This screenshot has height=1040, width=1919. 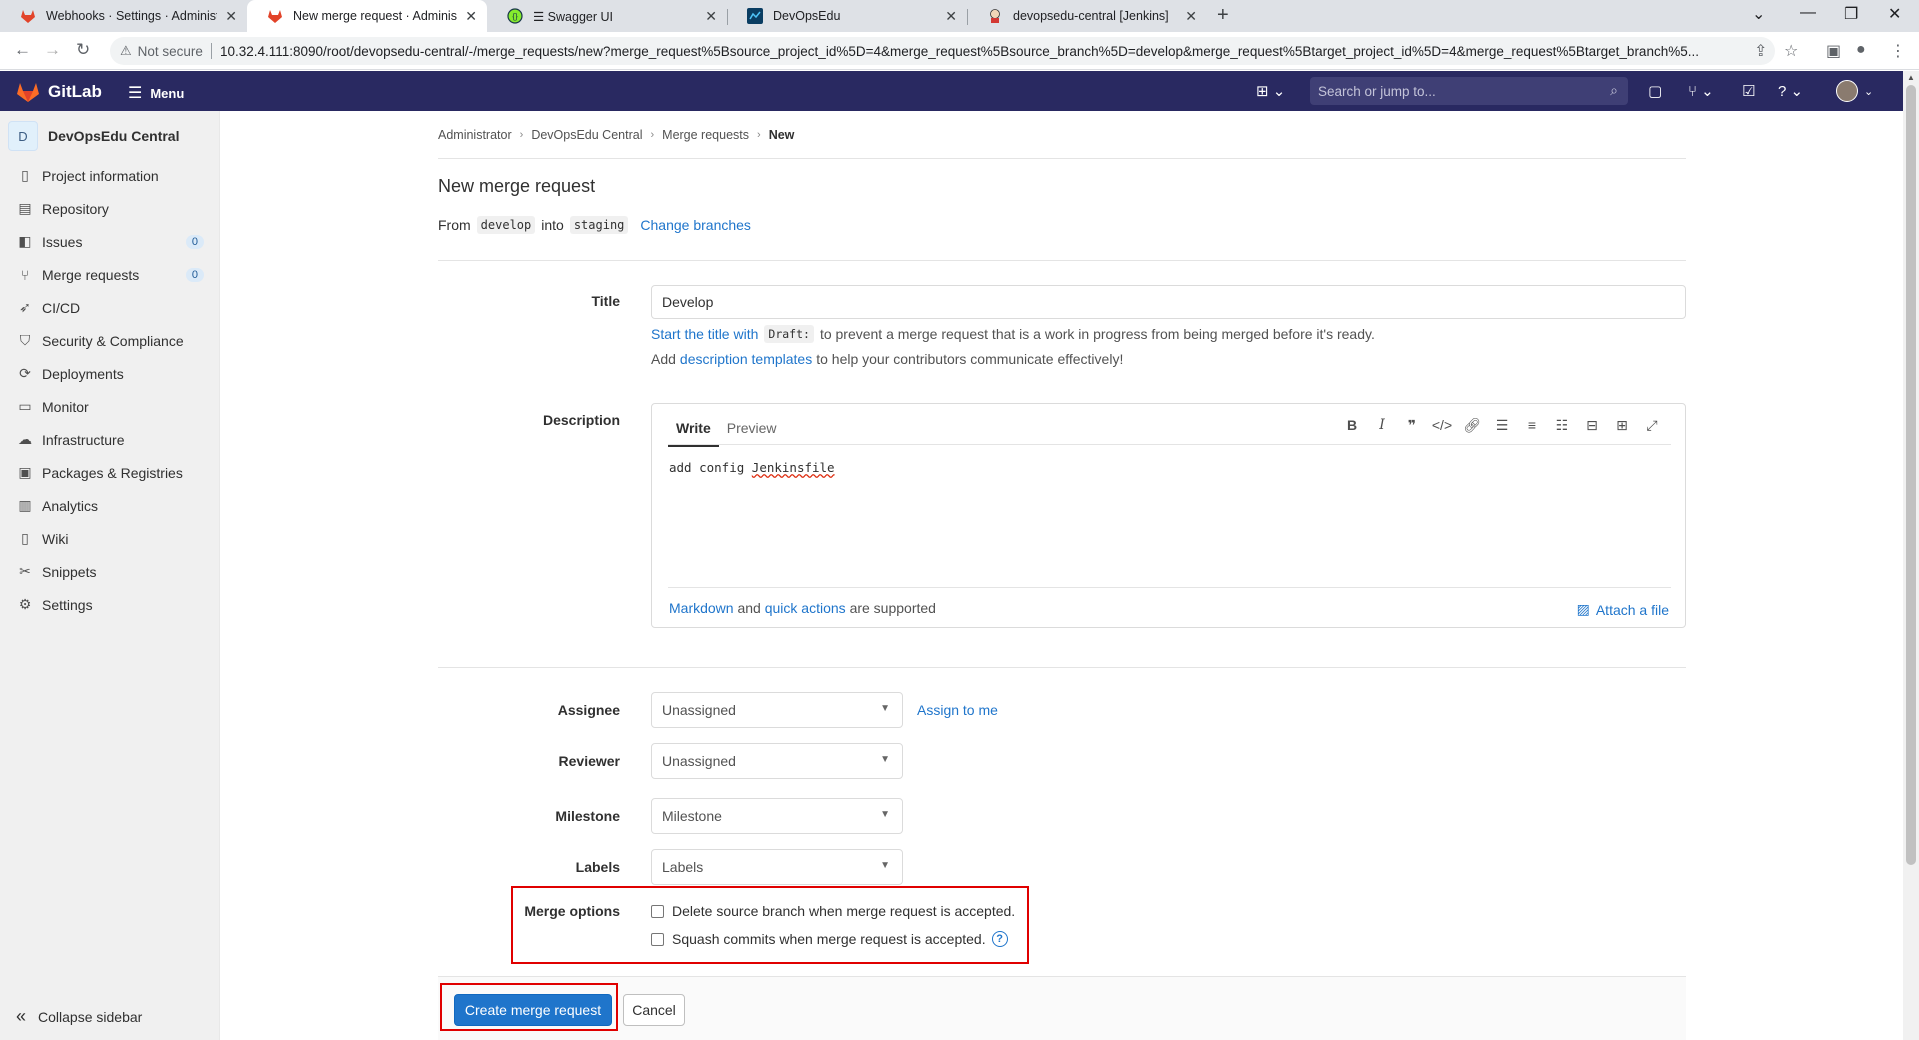 I want to click on collapse-sidebar-button: « Collapse sidebar, so click(x=79, y=1016).